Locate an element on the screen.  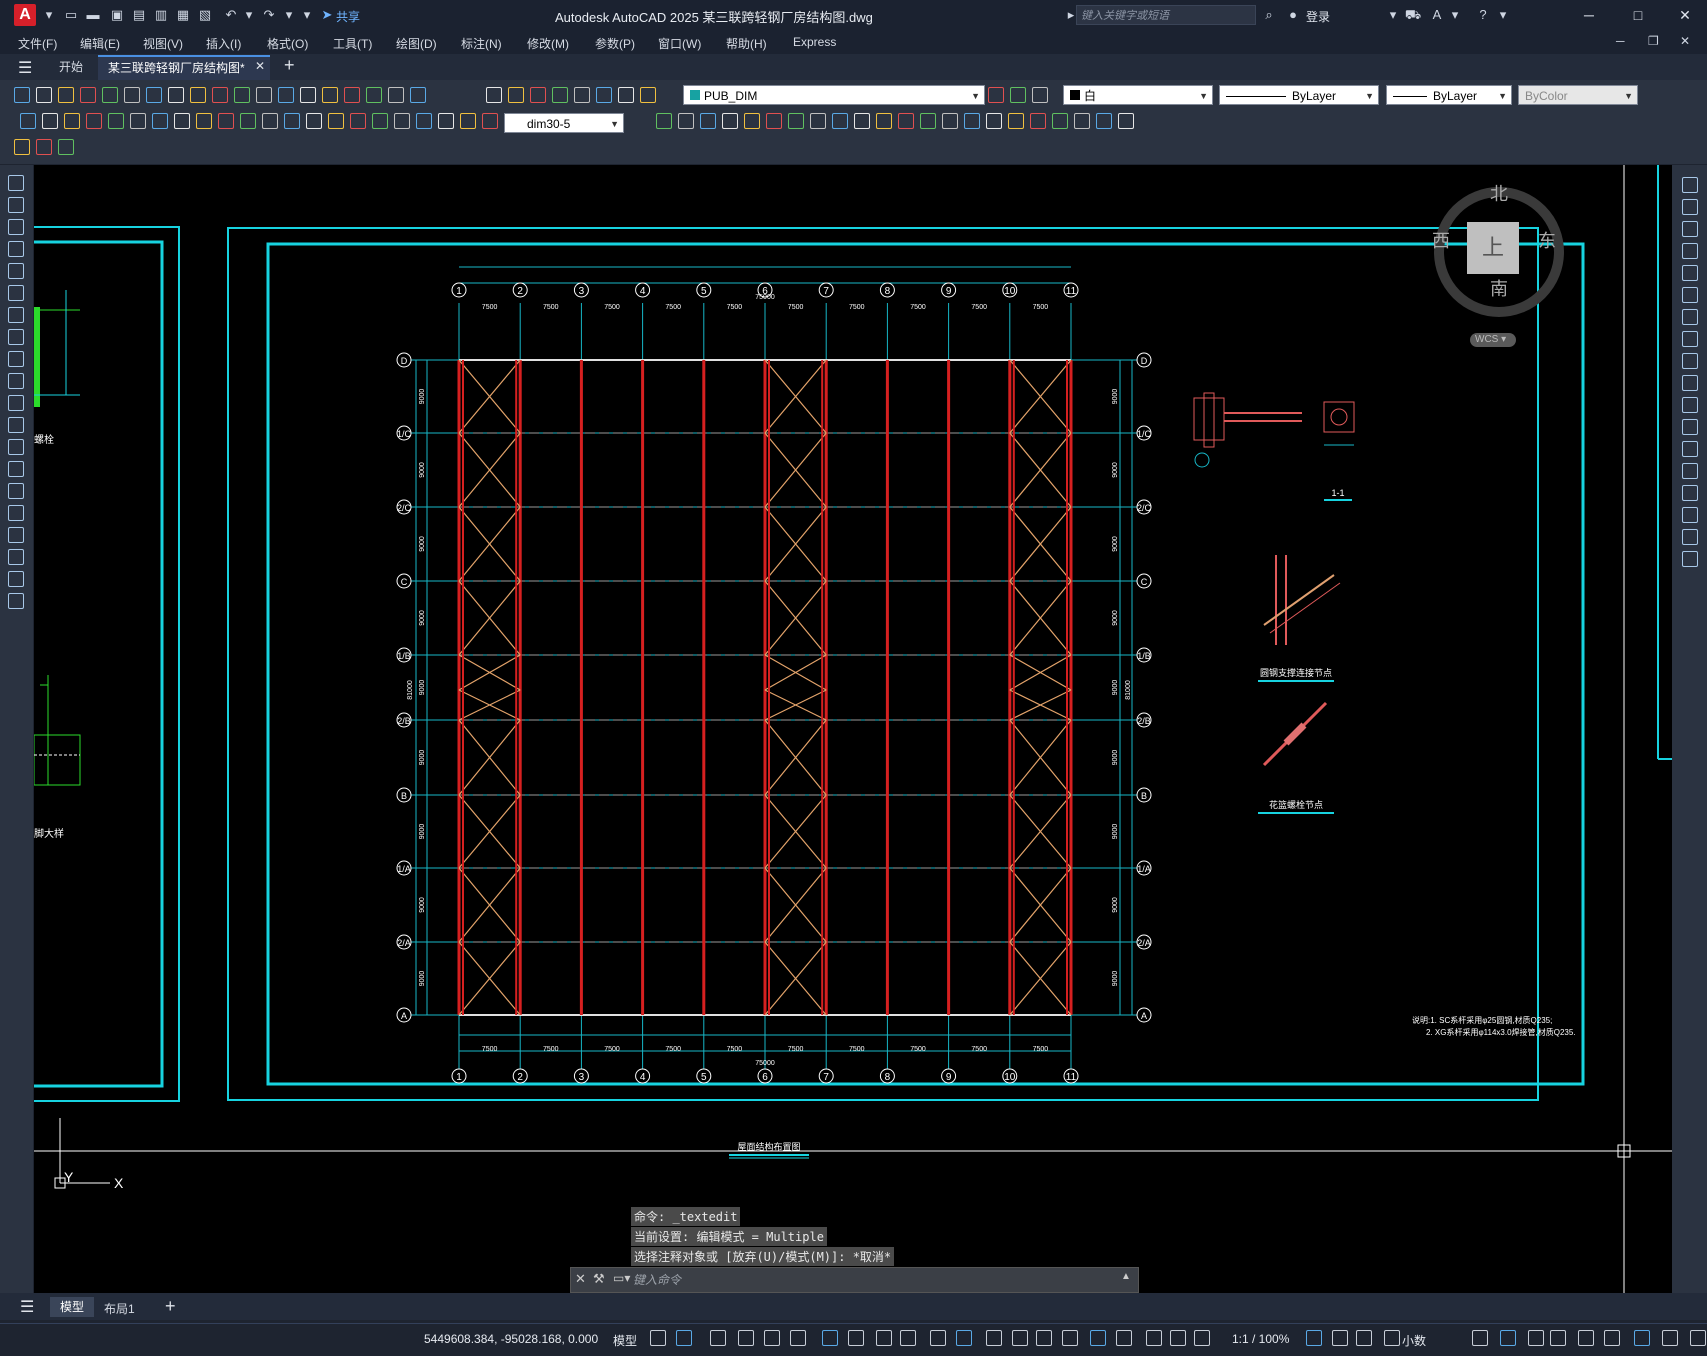
coordinates-readout: 5449608.384, -95028.168, 0.000 is located at coordinates (511, 1339).